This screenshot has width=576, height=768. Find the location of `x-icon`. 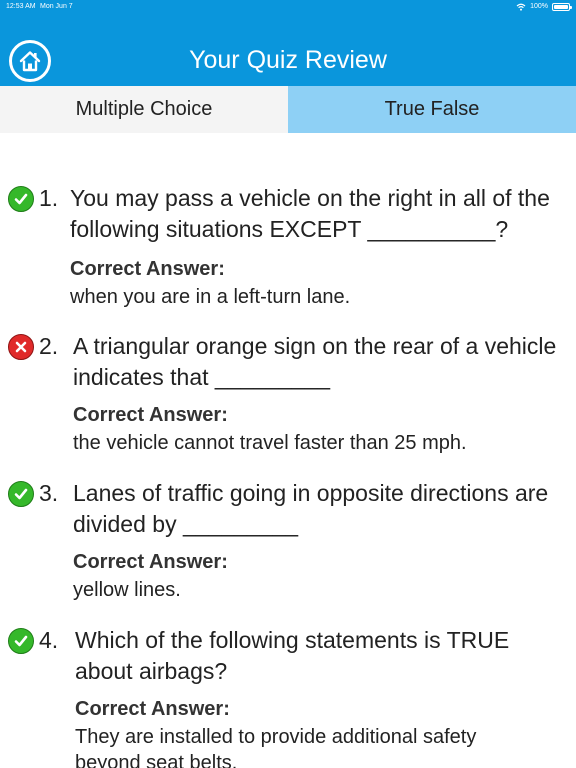

x-icon is located at coordinates (21, 347).